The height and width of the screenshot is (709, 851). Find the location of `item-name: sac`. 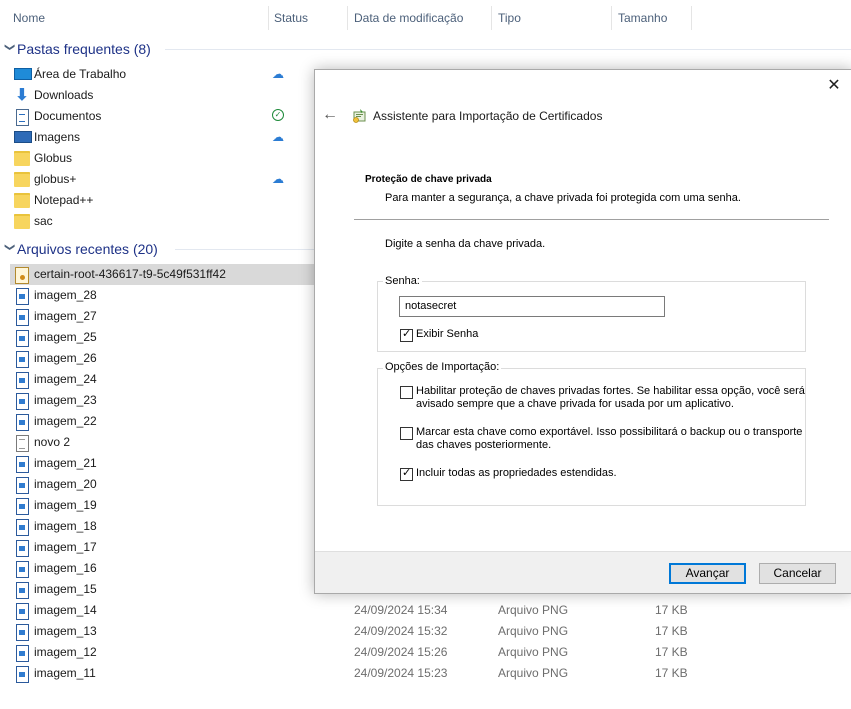

item-name: sac is located at coordinates (43, 221).